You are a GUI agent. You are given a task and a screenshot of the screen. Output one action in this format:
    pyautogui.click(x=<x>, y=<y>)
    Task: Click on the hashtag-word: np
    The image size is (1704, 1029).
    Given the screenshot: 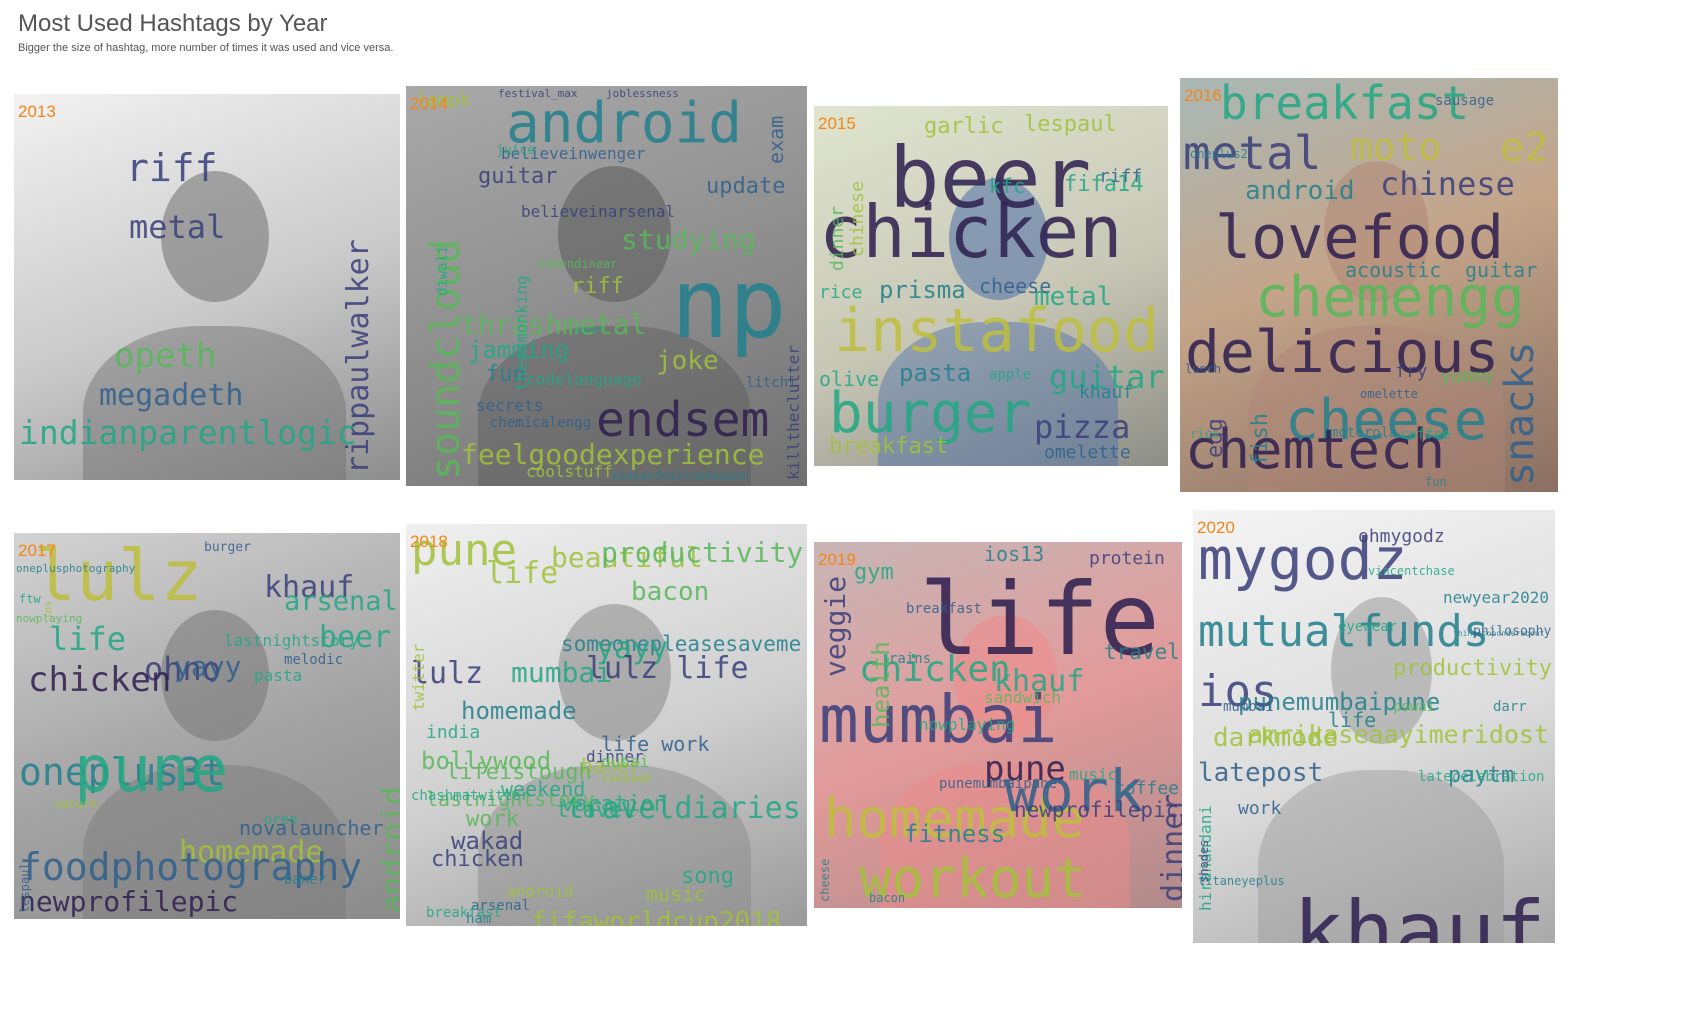 What is the action you would take?
    pyautogui.click(x=729, y=304)
    